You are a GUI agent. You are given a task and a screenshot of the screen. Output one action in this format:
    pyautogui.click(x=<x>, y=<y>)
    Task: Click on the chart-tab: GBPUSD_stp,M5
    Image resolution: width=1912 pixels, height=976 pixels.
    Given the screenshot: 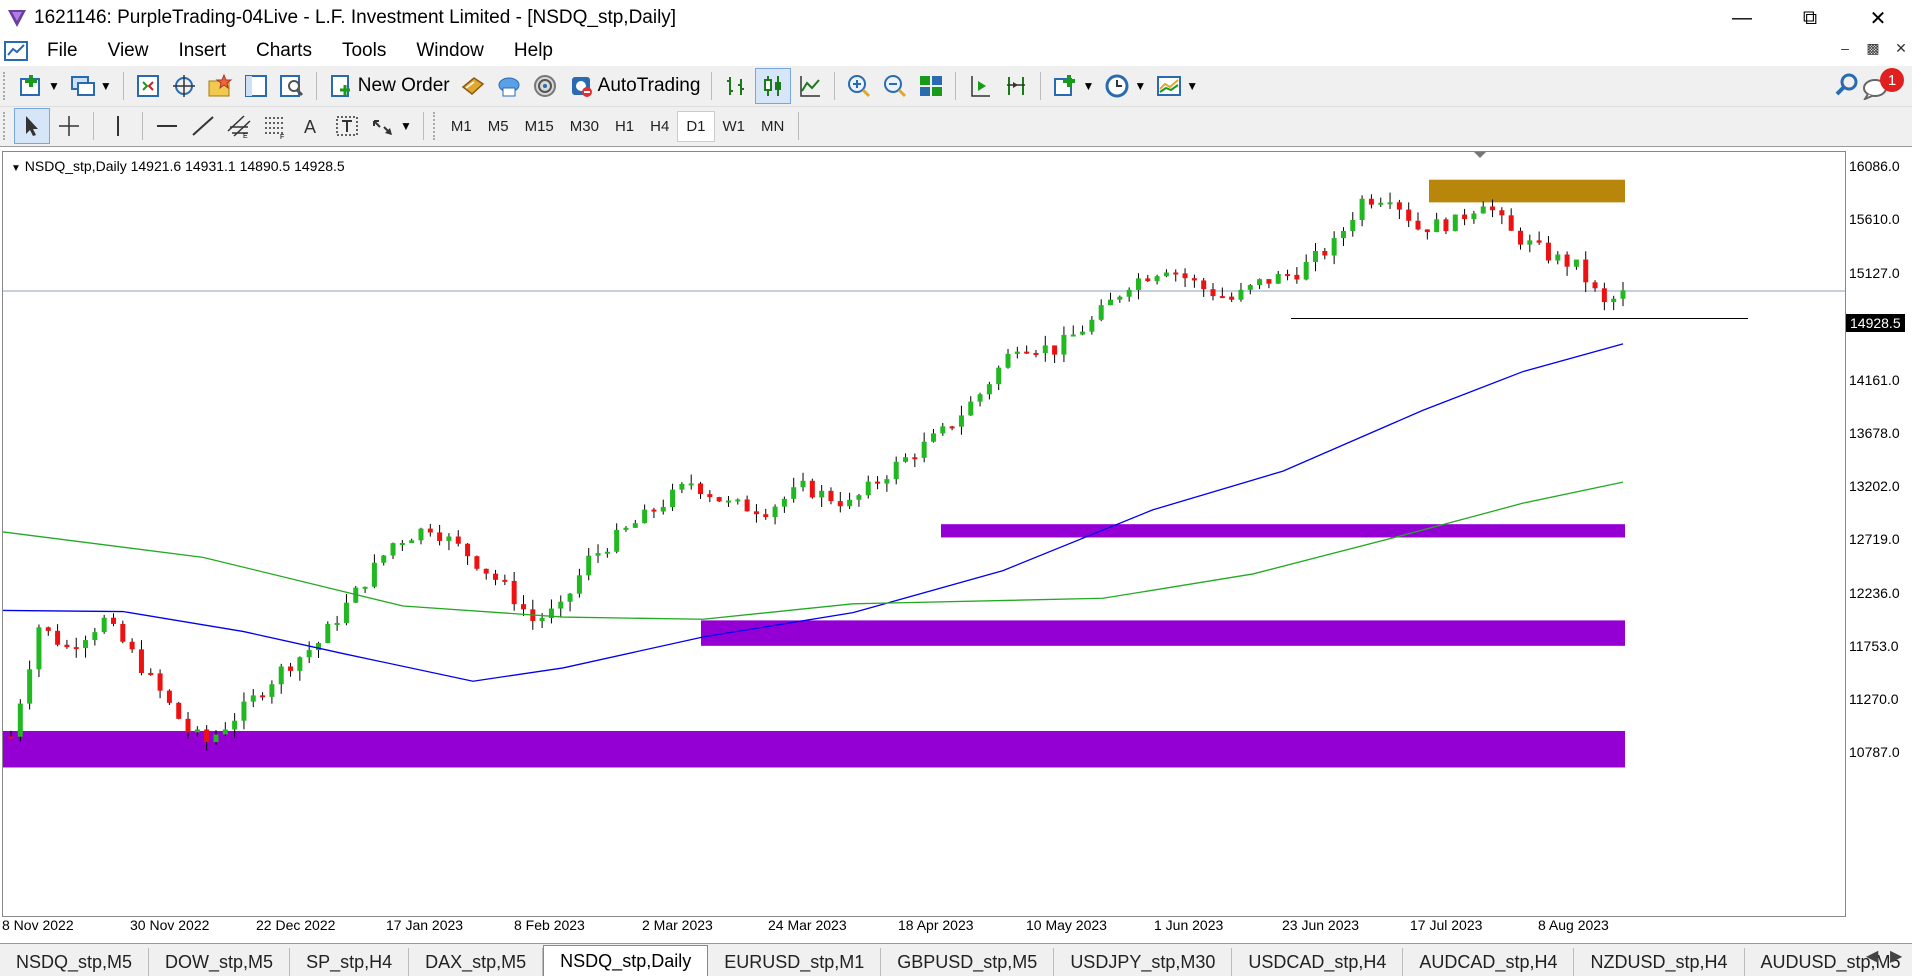 What is the action you would take?
    pyautogui.click(x=967, y=962)
    